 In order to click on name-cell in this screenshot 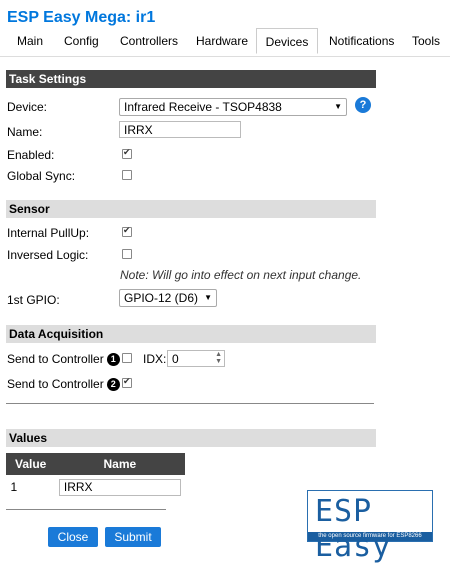, I will do `click(120, 487)`.